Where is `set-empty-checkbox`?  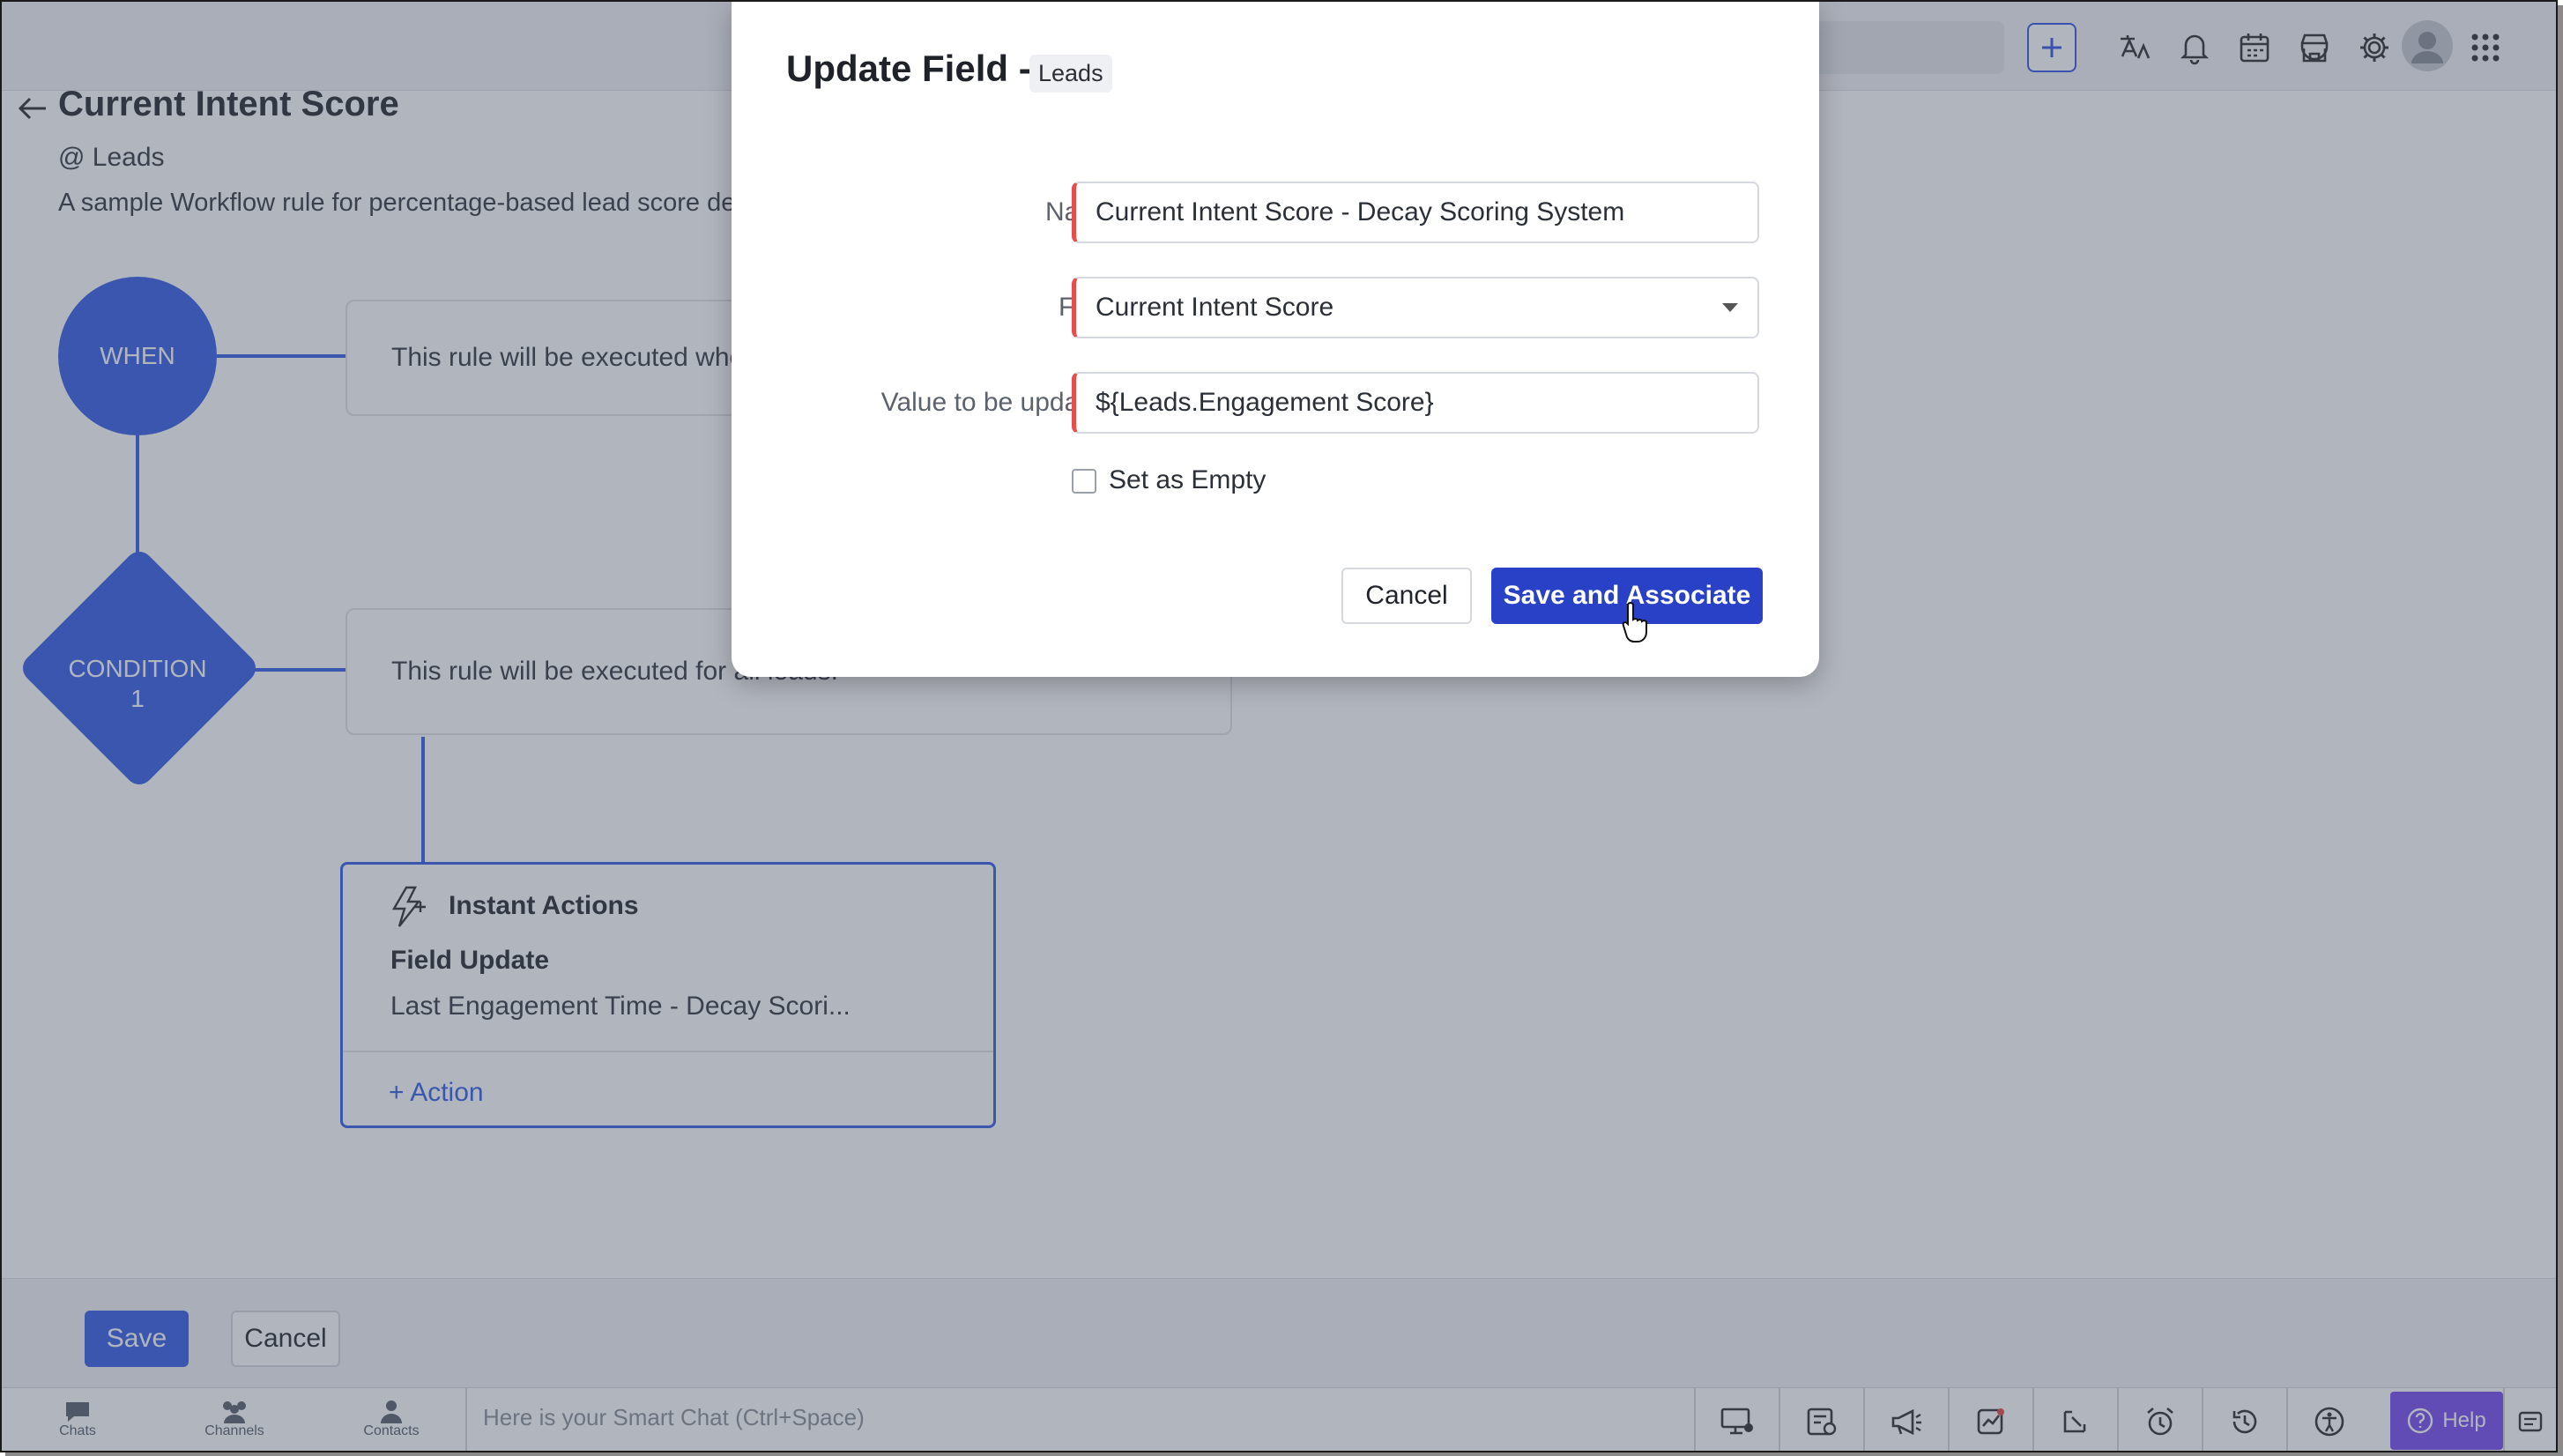 set-empty-checkbox is located at coordinates (1084, 481).